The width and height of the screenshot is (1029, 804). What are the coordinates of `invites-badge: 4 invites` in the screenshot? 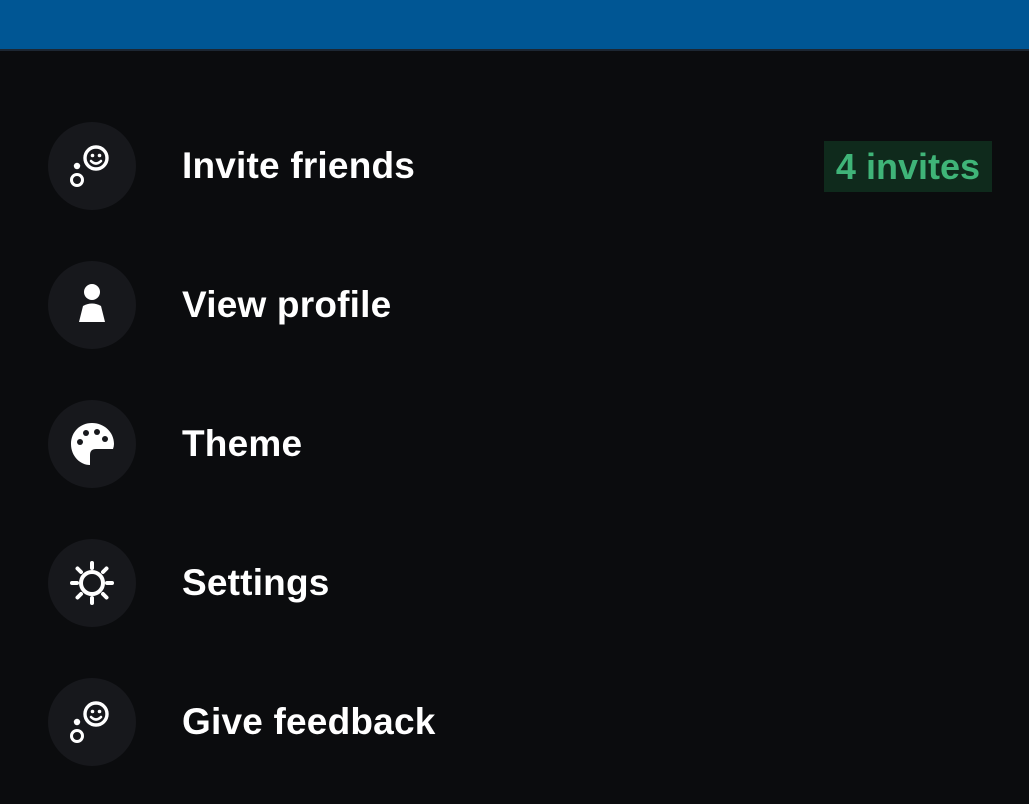 It's located at (907, 166).